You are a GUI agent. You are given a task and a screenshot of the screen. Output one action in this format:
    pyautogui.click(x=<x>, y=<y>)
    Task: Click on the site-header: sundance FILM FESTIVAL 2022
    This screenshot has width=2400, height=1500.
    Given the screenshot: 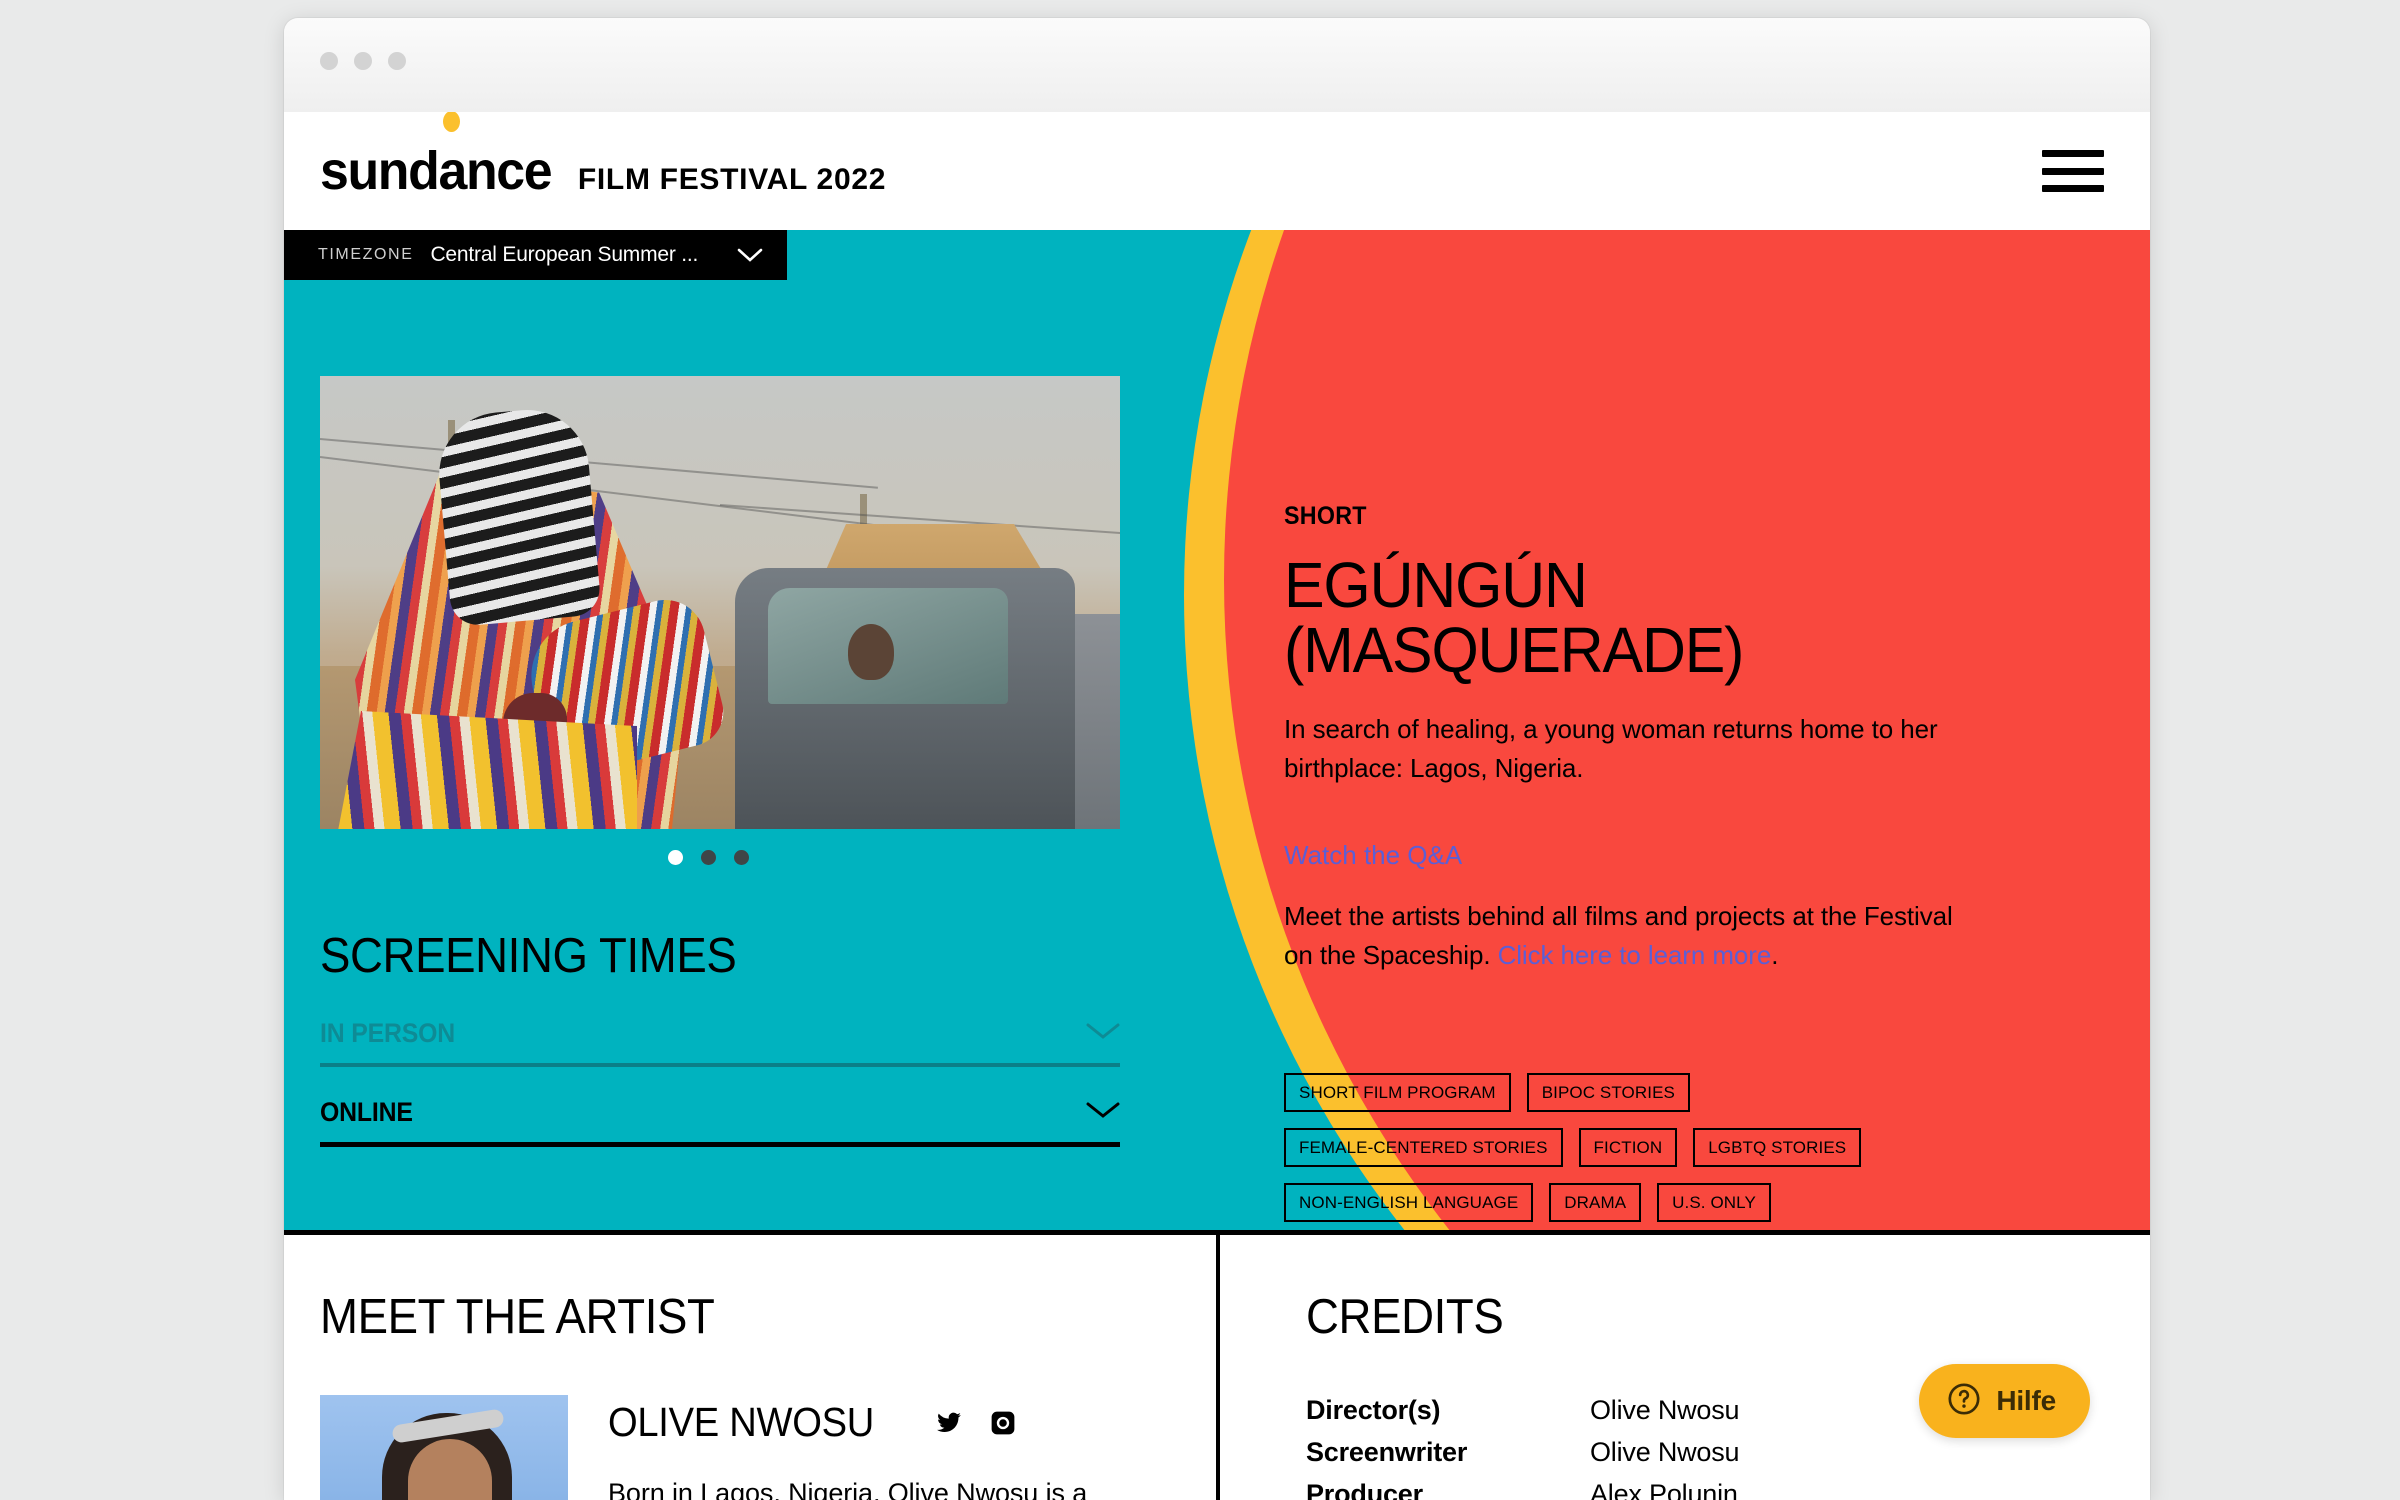 What is the action you would take?
    pyautogui.click(x=1217, y=171)
    